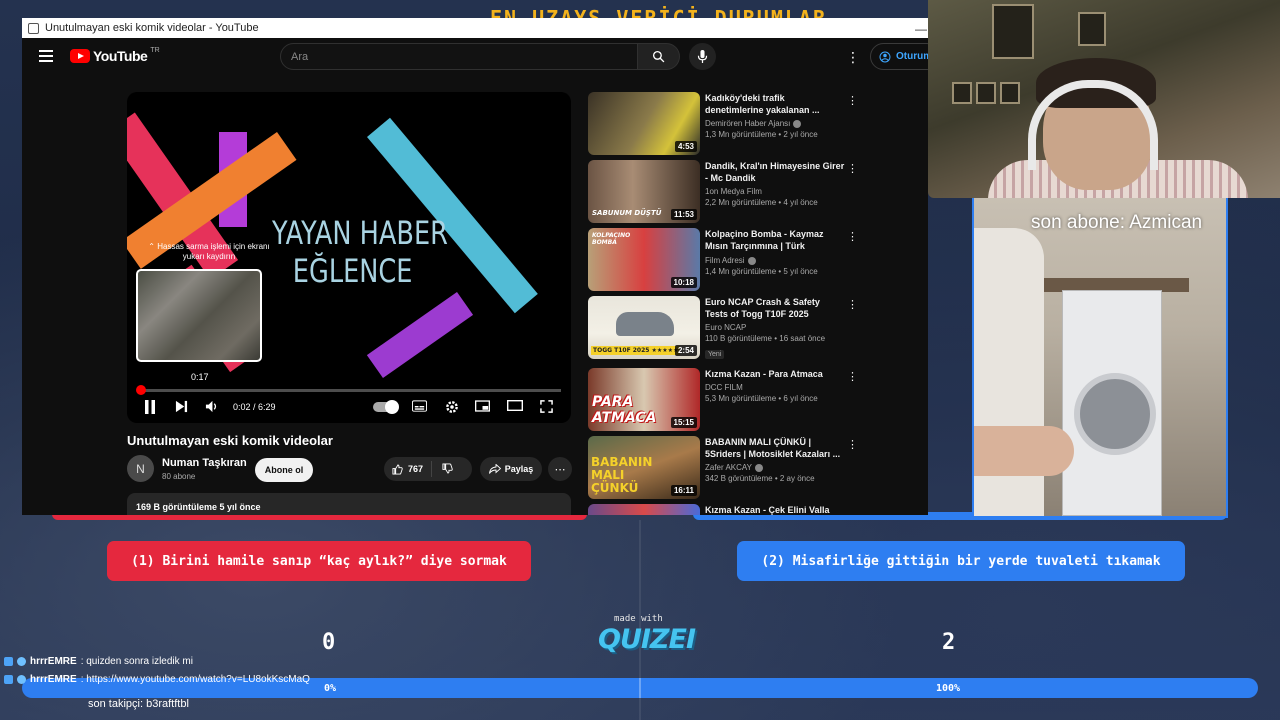 This screenshot has width=1280, height=720. What do you see at coordinates (644, 509) in the screenshot?
I see `rec-thumbnail` at bounding box center [644, 509].